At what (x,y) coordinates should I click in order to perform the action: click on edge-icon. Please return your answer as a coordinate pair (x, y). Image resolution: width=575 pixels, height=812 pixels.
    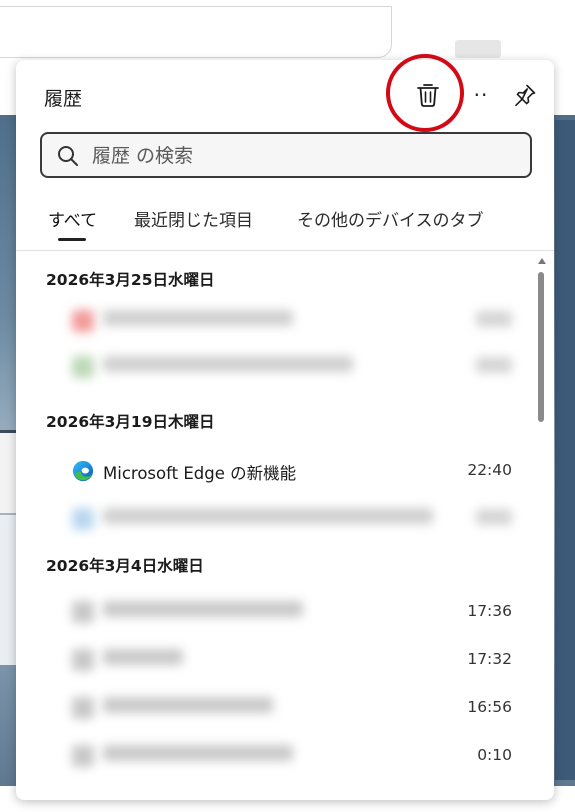
    Looking at the image, I should click on (83, 471).